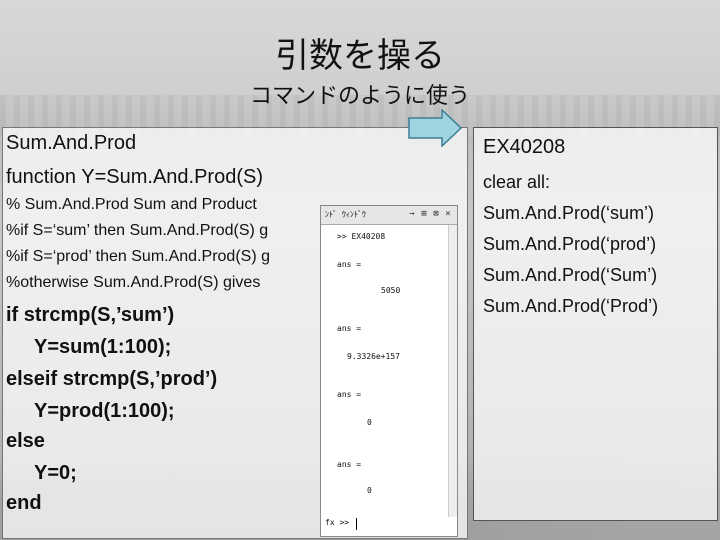 This screenshot has width=720, height=540. I want to click on code-line: elseif strcmp(S,’prod’), so click(112, 379).